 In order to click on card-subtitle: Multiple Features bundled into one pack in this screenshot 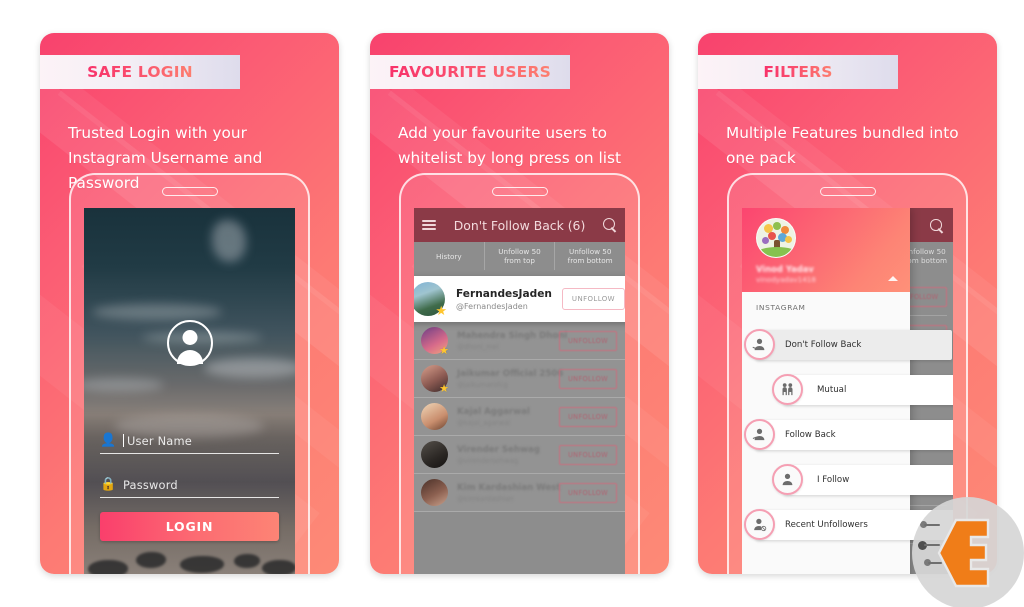, I will do `click(842, 145)`.